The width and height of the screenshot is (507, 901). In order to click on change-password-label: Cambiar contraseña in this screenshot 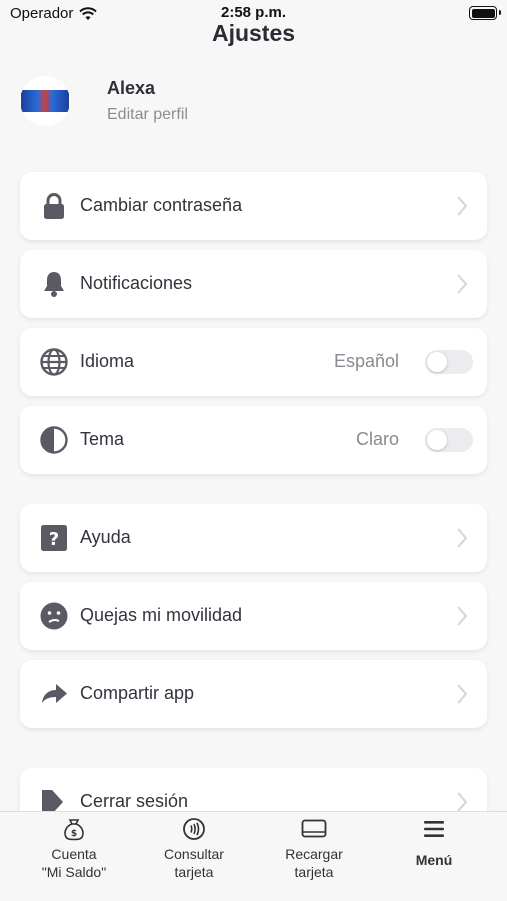, I will do `click(161, 205)`.